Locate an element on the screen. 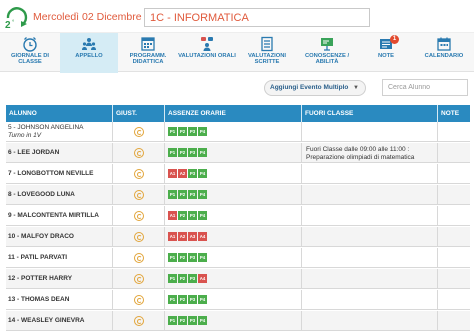 The image size is (474, 334). absent-hour-badge: A3 is located at coordinates (192, 236).